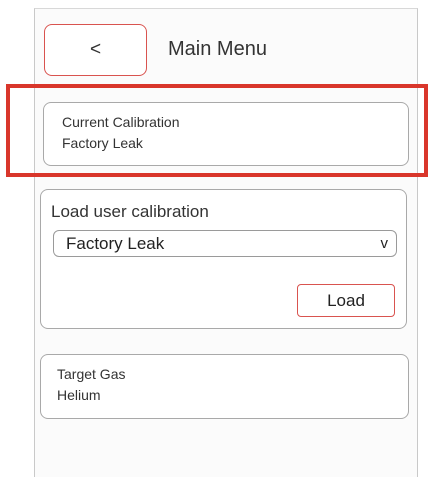 The image size is (430, 477). What do you see at coordinates (225, 243) in the screenshot?
I see `calibration-select: Factory Leak v` at bounding box center [225, 243].